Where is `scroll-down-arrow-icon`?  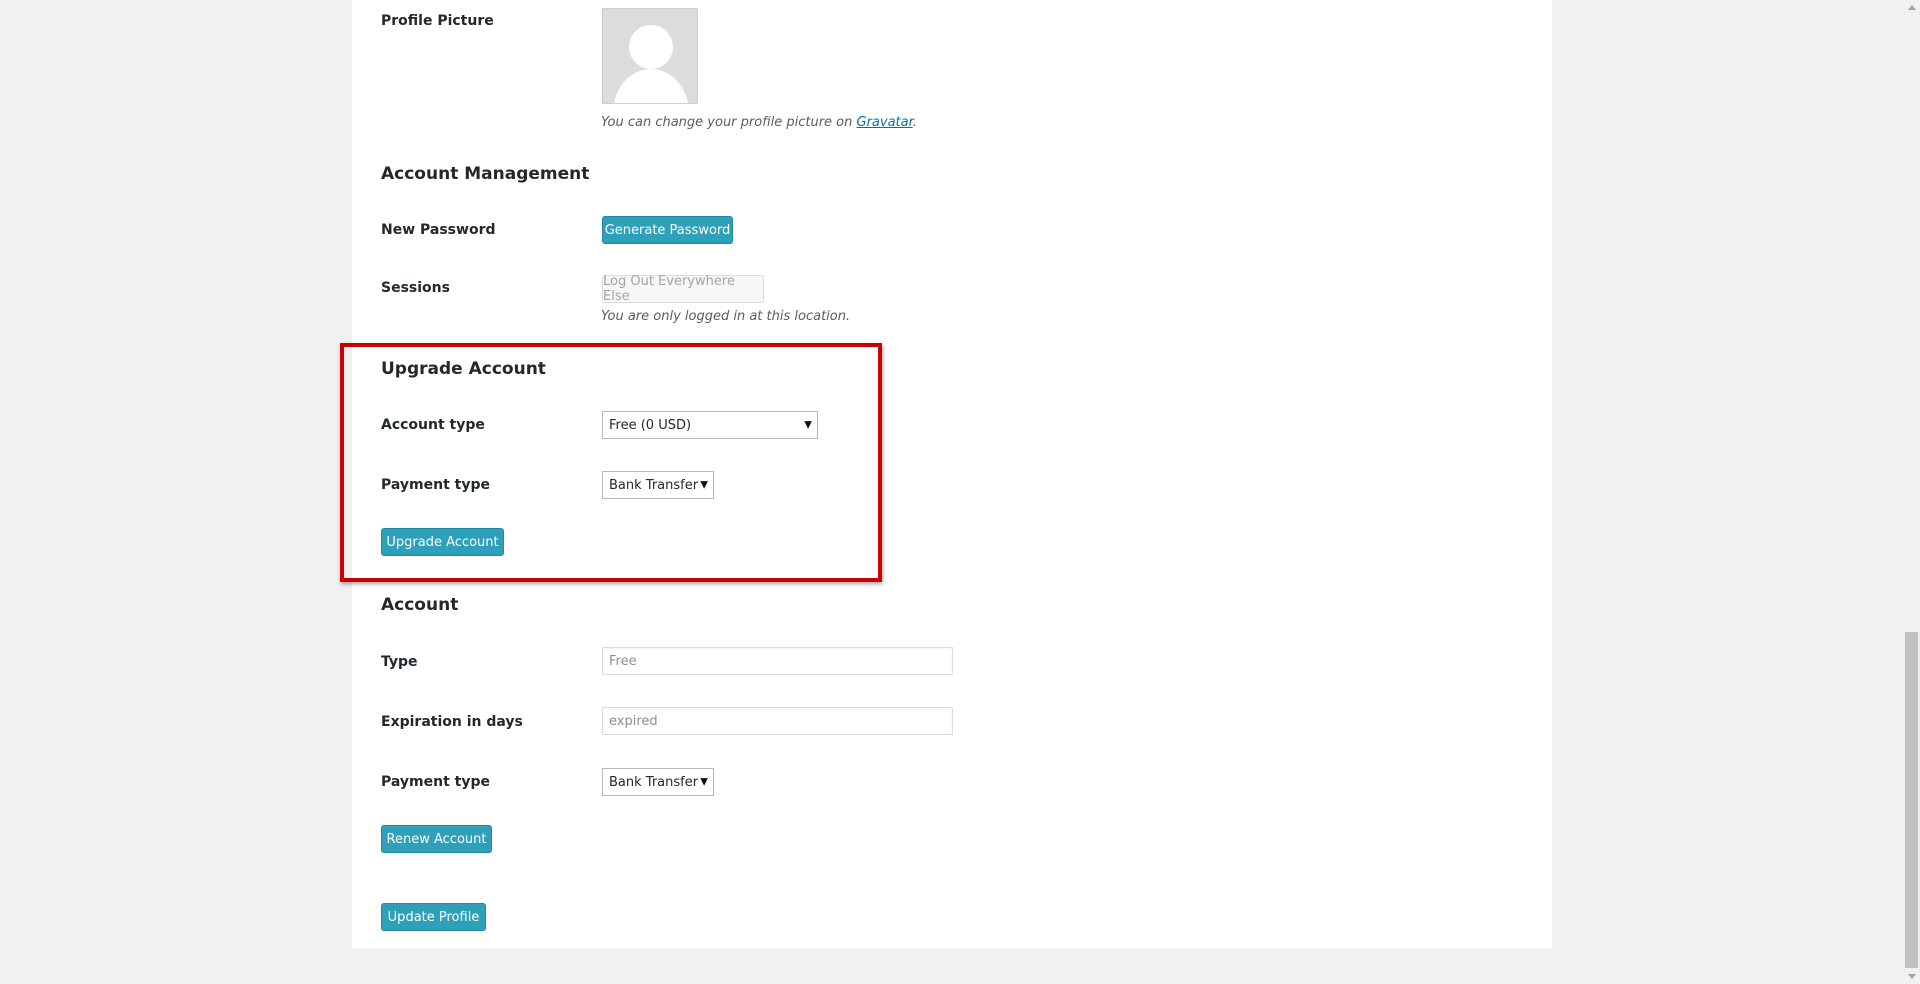
scroll-down-arrow-icon is located at coordinates (1912, 976).